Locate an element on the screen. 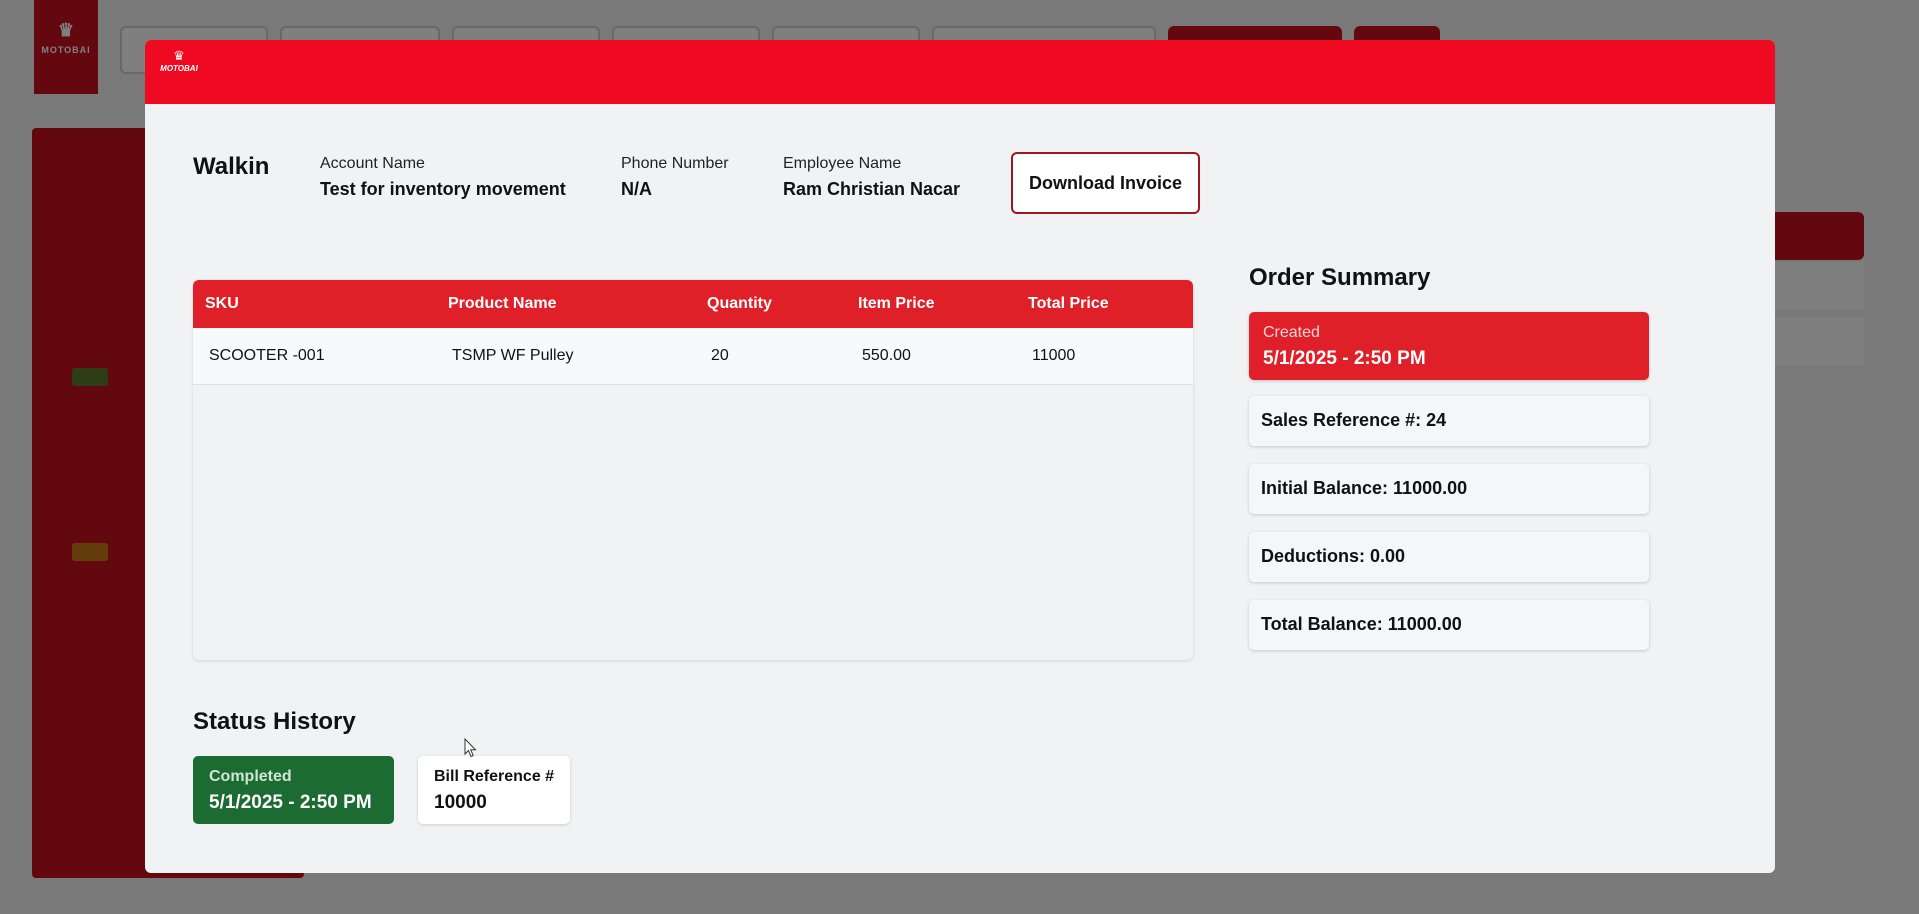 The height and width of the screenshot is (914, 1919). phone-number-field: Phone Number N/A is located at coordinates (675, 177).